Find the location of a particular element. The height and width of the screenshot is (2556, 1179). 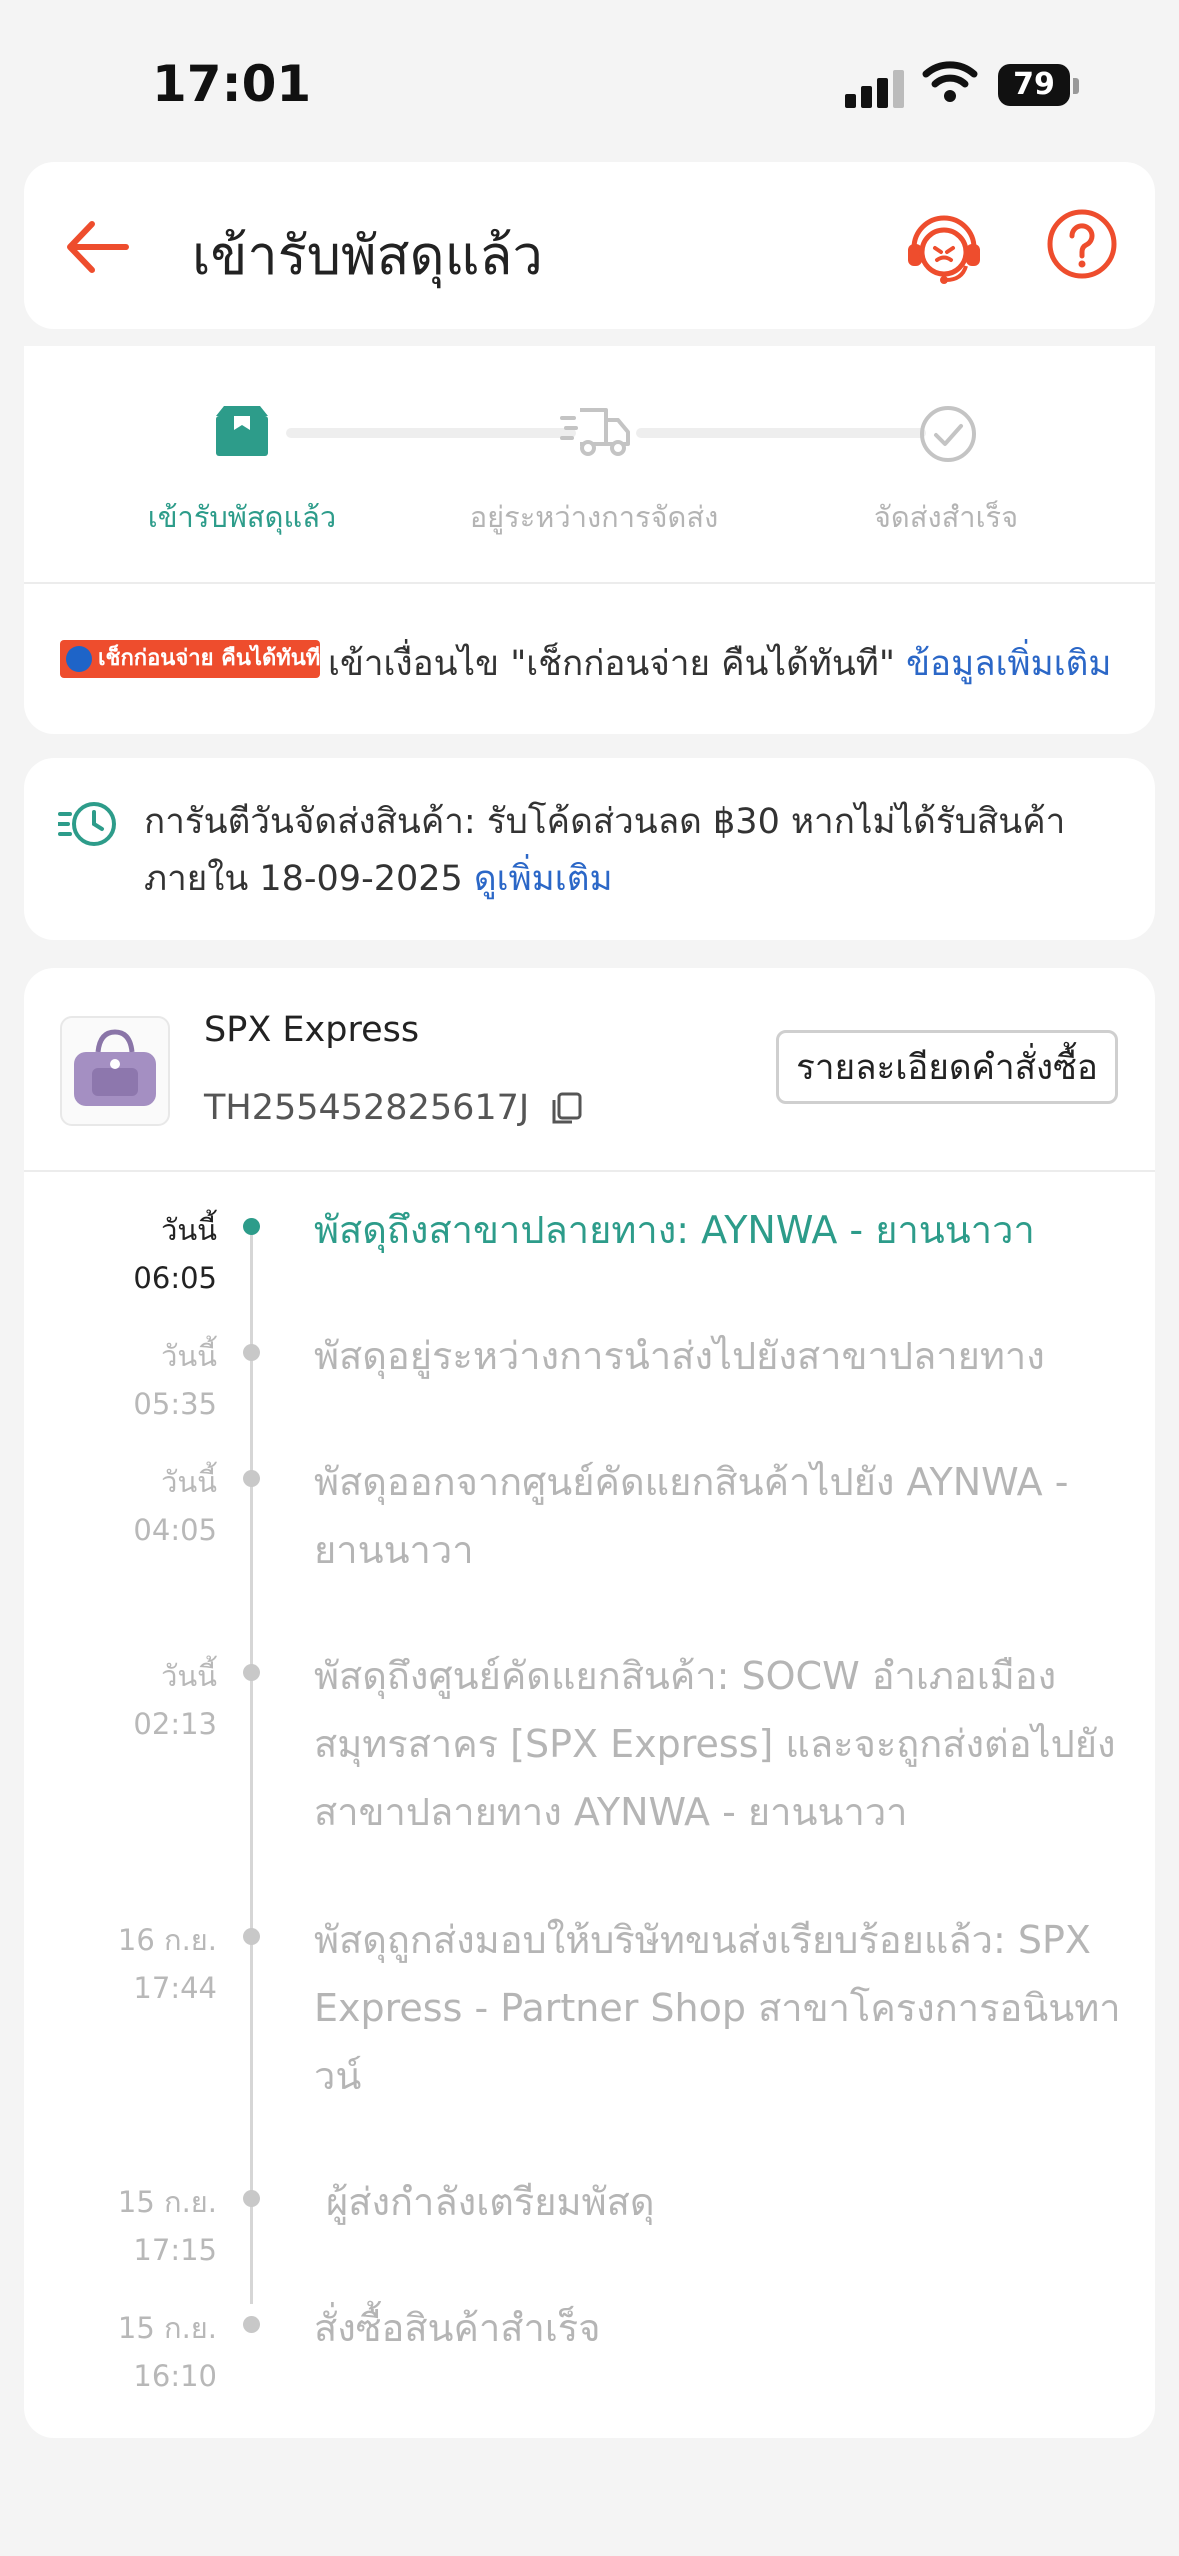

step-label-in-transit: อยู่ระหว่างการจัดส่ง is located at coordinates (594, 517).